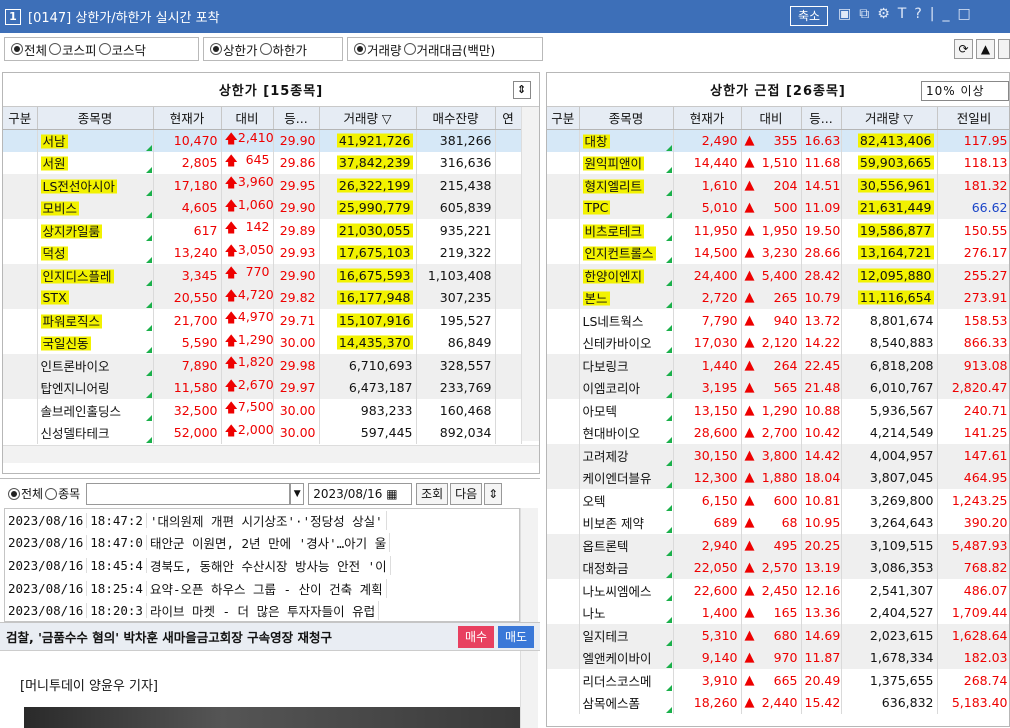 Image resolution: width=1010 pixels, height=728 pixels. Describe the element at coordinates (187, 118) in the screenshot. I see `left-col-header: 현재가` at that location.